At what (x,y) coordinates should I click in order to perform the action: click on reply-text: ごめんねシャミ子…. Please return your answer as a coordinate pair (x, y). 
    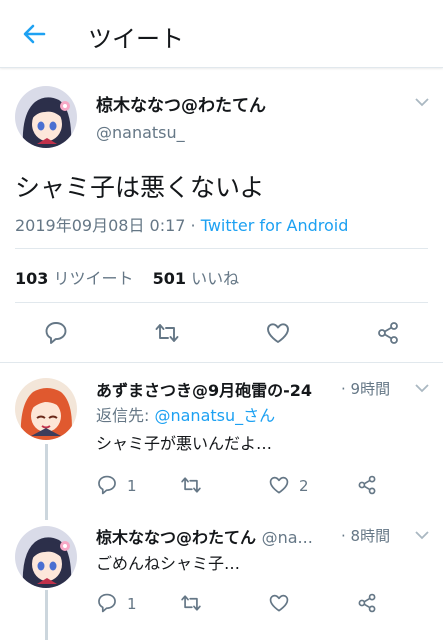
    Looking at the image, I should click on (168, 563).